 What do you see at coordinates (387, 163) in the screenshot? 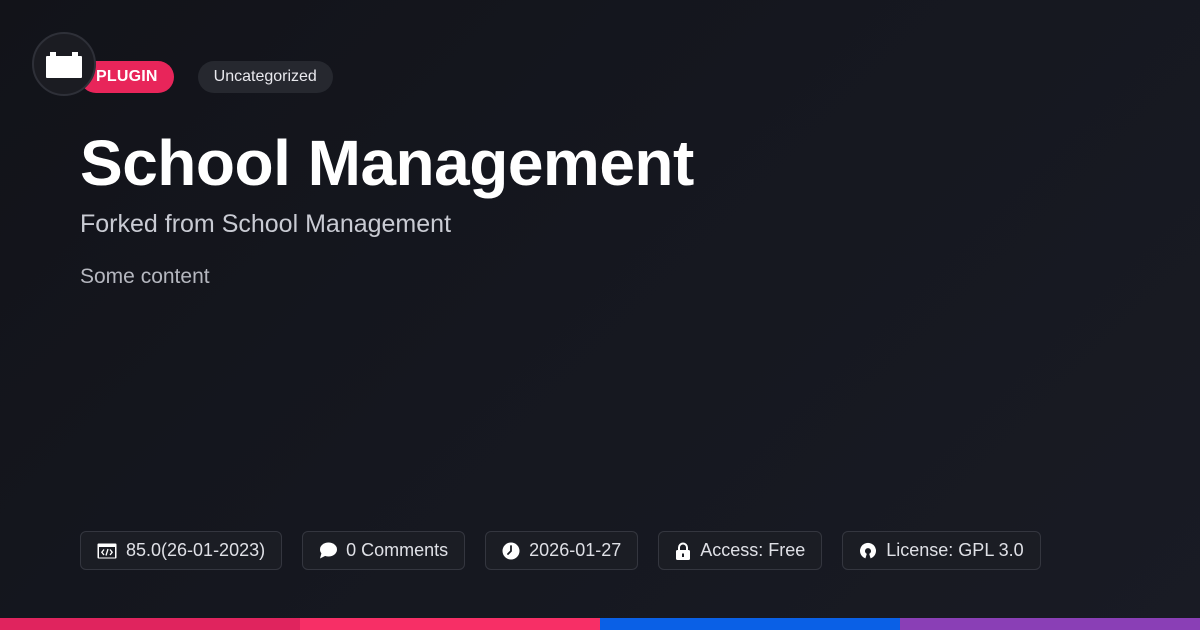
I see `page-title: School Management` at bounding box center [387, 163].